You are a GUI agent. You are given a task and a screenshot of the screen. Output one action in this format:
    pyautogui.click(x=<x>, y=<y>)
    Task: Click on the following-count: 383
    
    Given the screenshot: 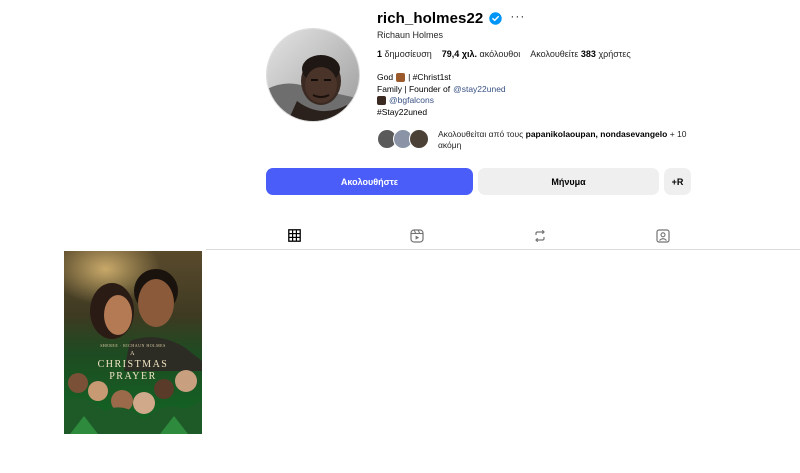 What is the action you would take?
    pyautogui.click(x=588, y=54)
    